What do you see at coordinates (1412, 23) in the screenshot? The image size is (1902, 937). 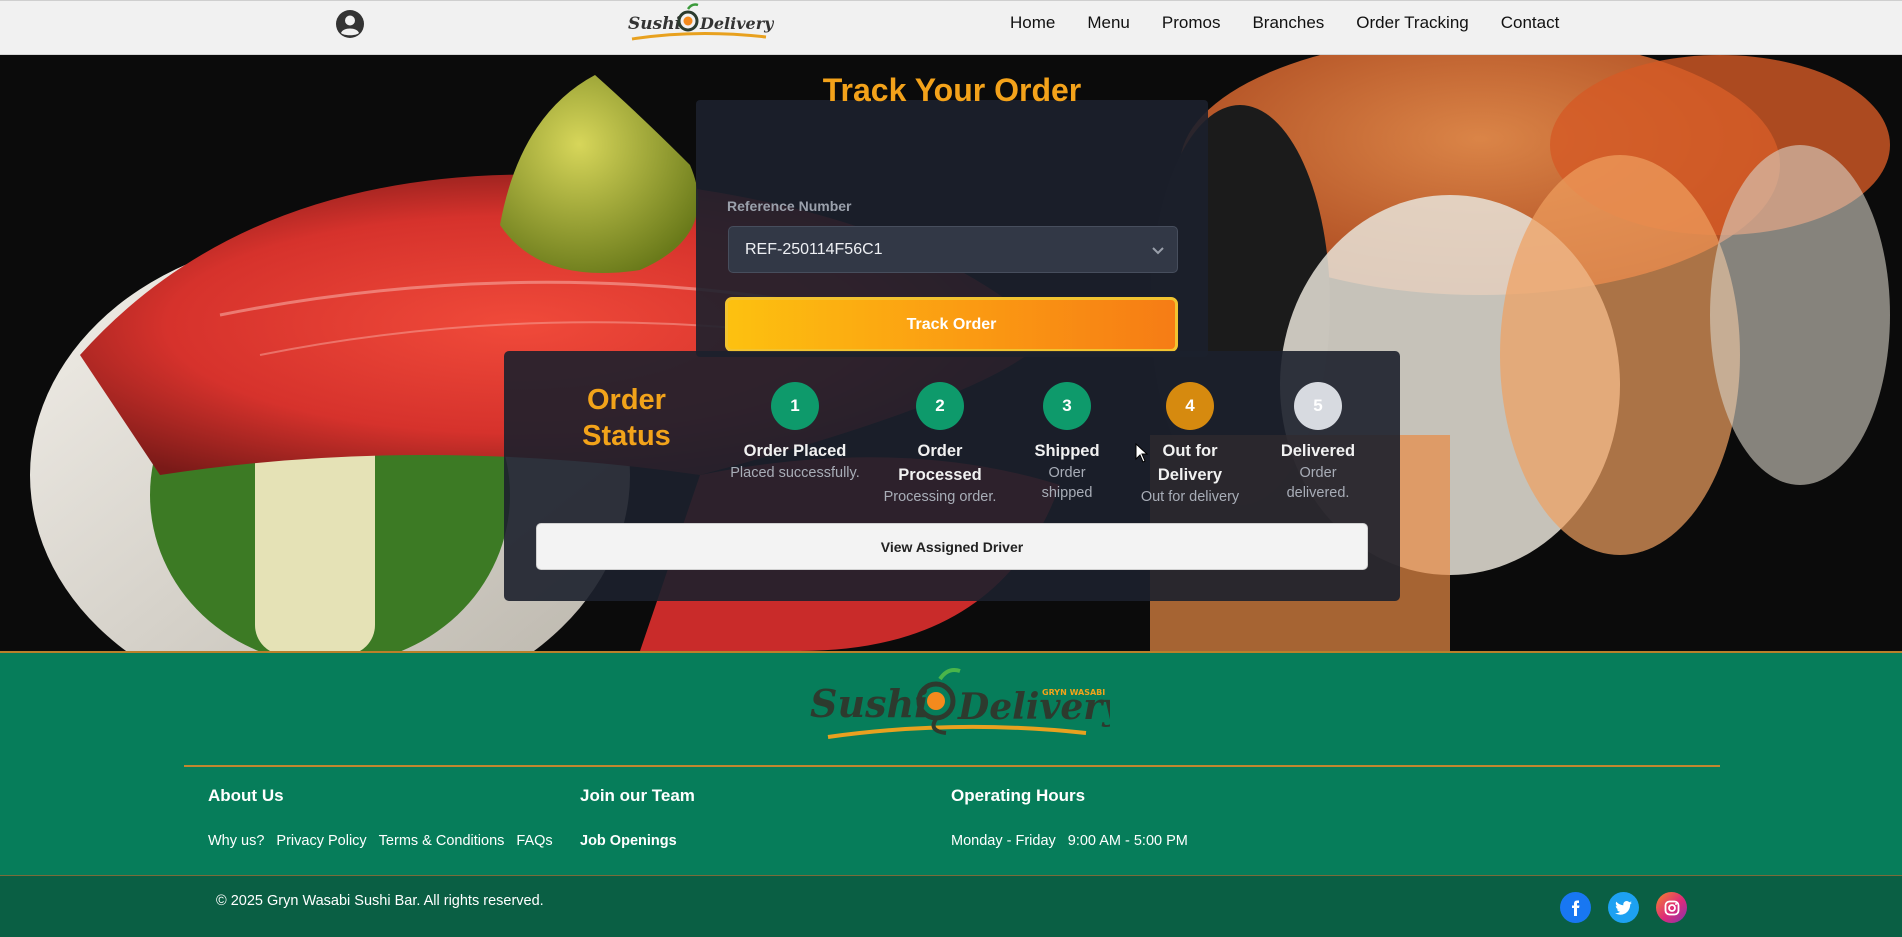 I see `nav-order-tracking: Order Tracking` at bounding box center [1412, 23].